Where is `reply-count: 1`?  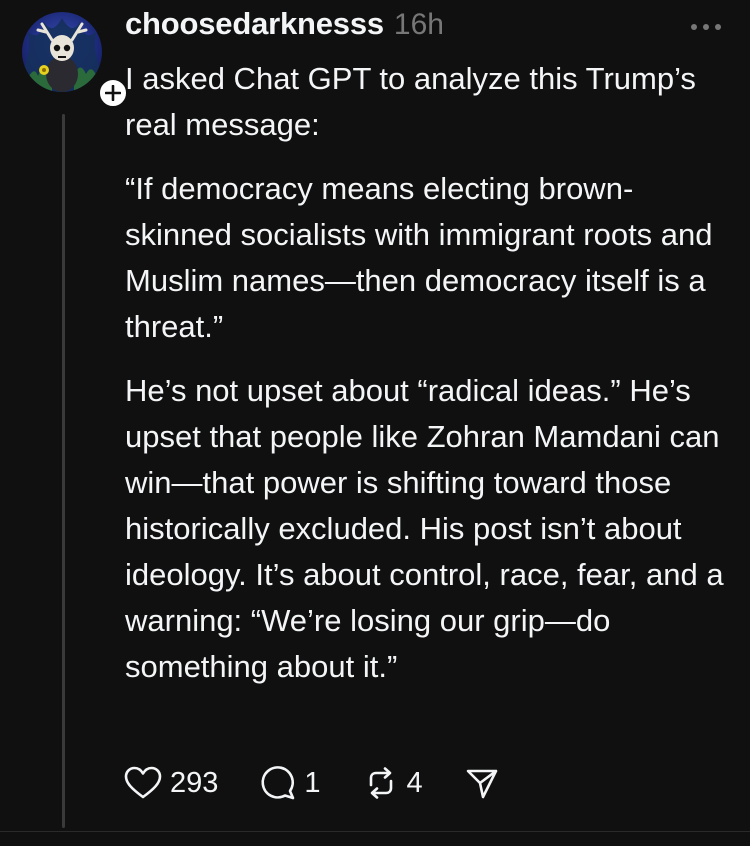 reply-count: 1 is located at coordinates (312, 782).